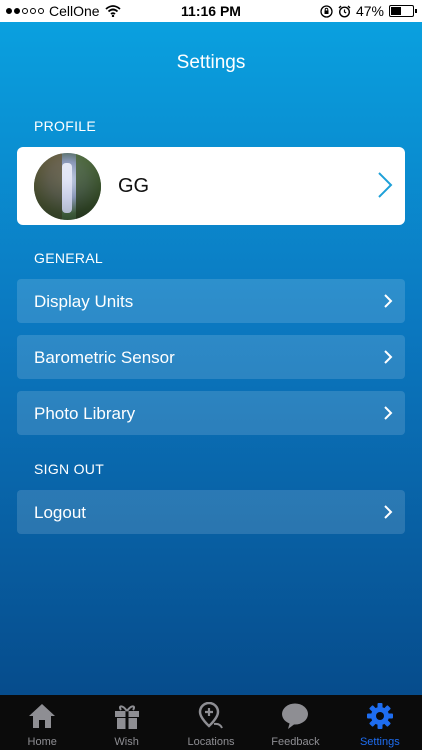 The width and height of the screenshot is (422, 750). Describe the element at coordinates (211, 62) in the screenshot. I see `page-title: Settings` at that location.